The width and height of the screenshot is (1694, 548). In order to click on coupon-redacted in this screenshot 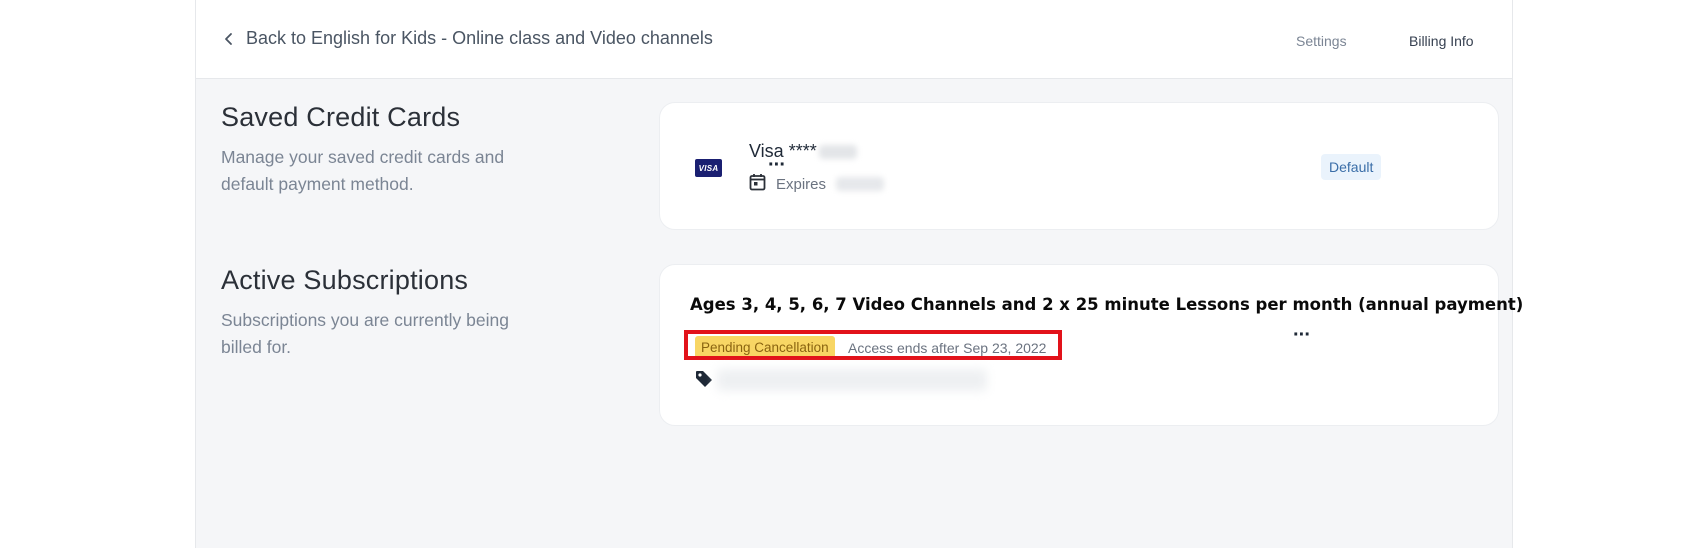, I will do `click(852, 380)`.